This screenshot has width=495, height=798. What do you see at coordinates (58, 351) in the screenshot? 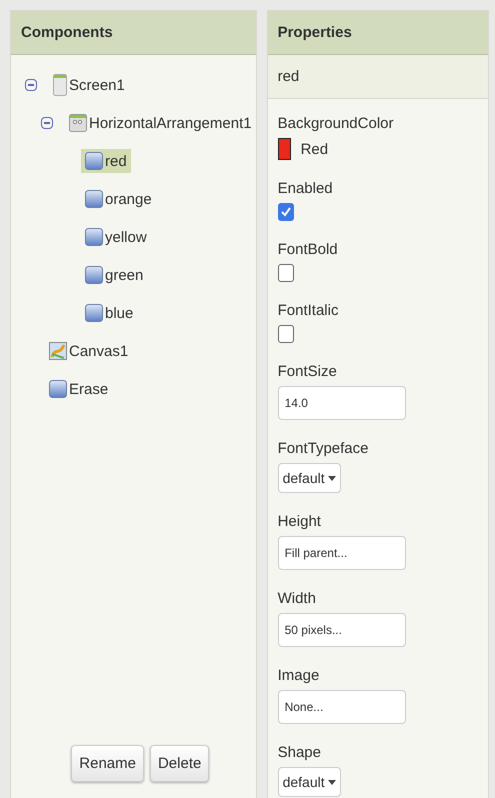
I see `canvas-icon` at bounding box center [58, 351].